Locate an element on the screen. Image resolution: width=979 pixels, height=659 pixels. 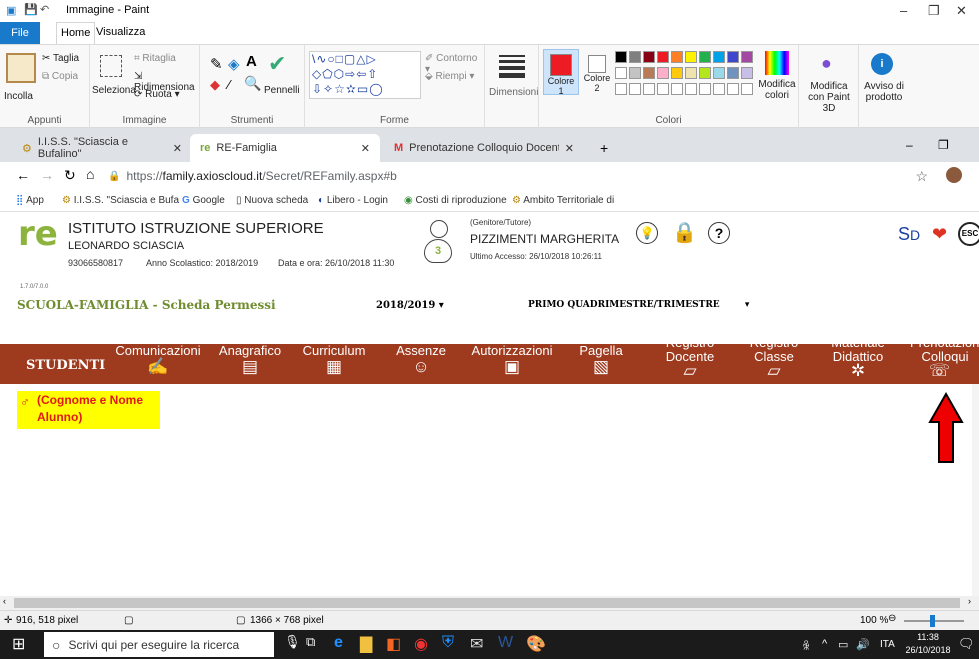
page-scrollbar is located at coordinates (975, 490).